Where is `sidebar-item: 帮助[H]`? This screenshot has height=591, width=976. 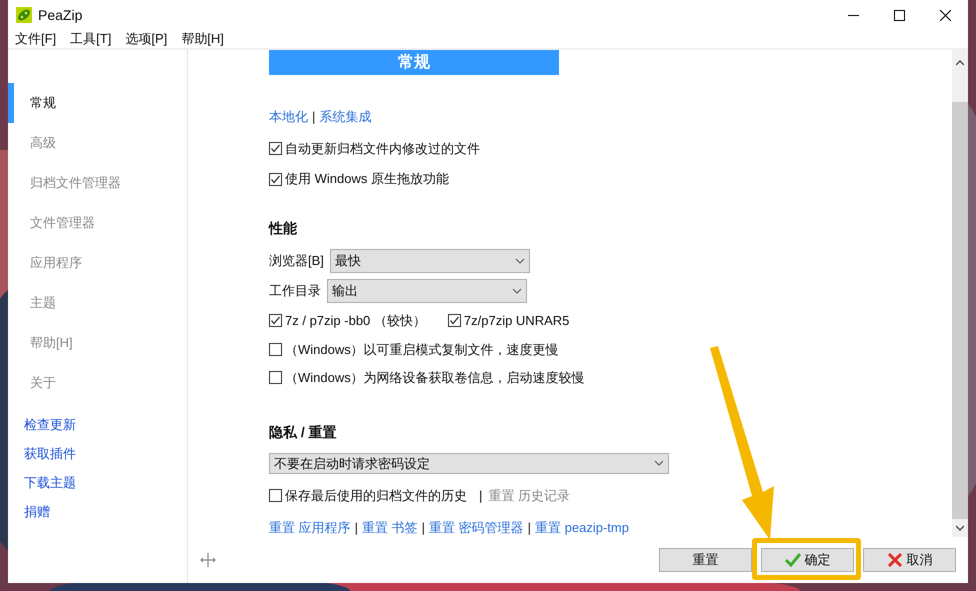
sidebar-item: 帮助[H] is located at coordinates (97, 343).